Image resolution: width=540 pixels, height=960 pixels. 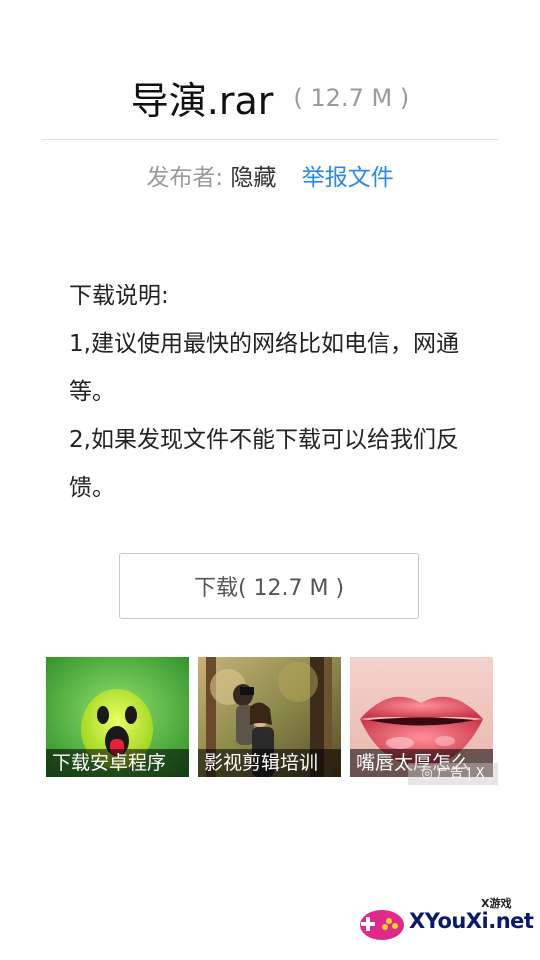 I want to click on ad-card-video-editing: 影视剪辑培训, so click(x=269, y=717).